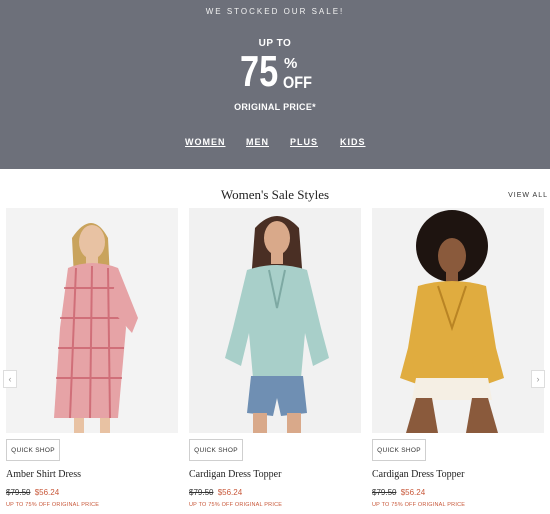 This screenshot has width=550, height=514. I want to click on banner-announcement: WE STOCKED OUR SALE!, so click(275, 11).